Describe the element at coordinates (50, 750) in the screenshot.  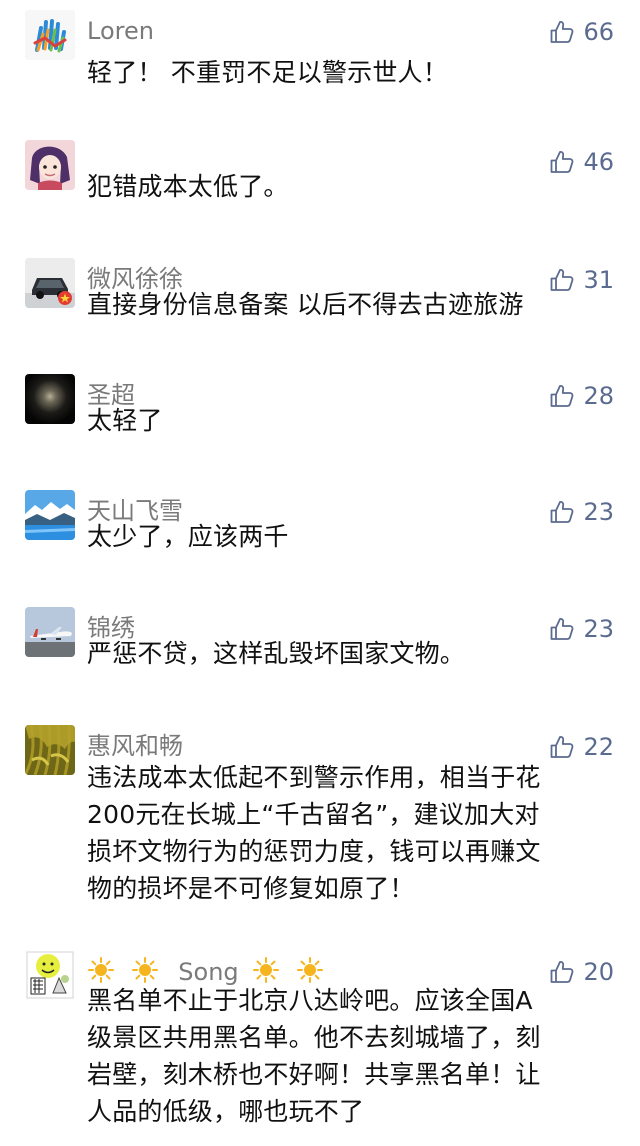
I see `rice-field-icon` at that location.